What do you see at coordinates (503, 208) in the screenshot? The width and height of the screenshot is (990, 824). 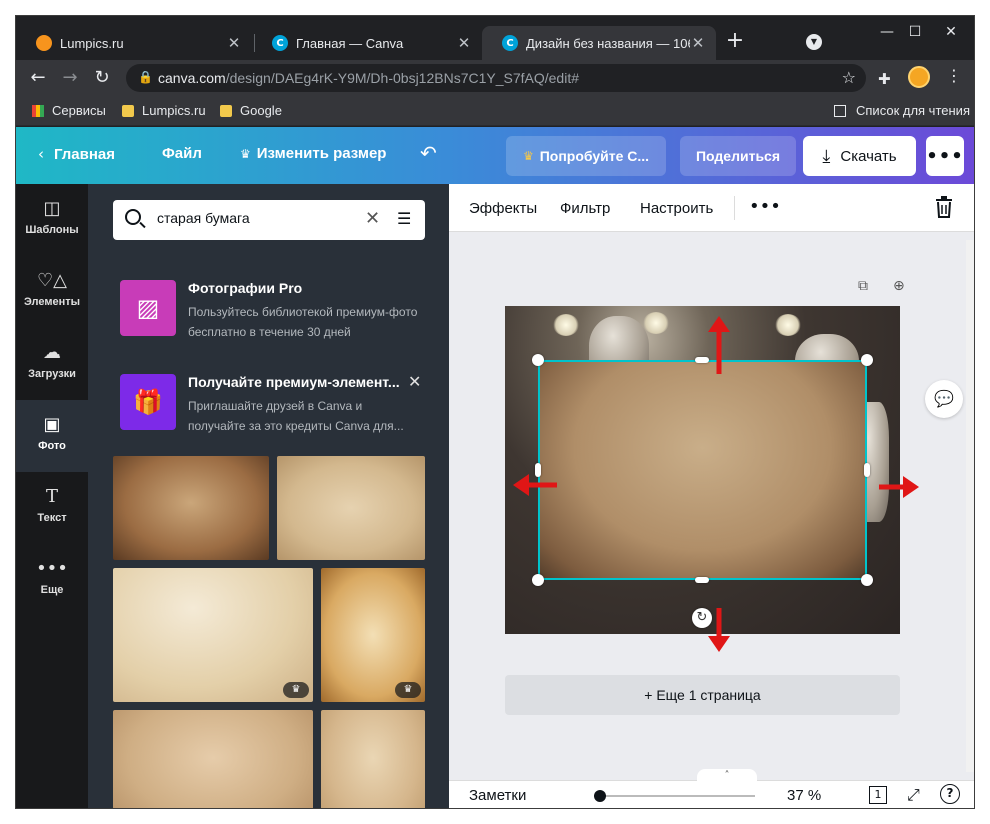 I see `effects-button: Эффекты` at bounding box center [503, 208].